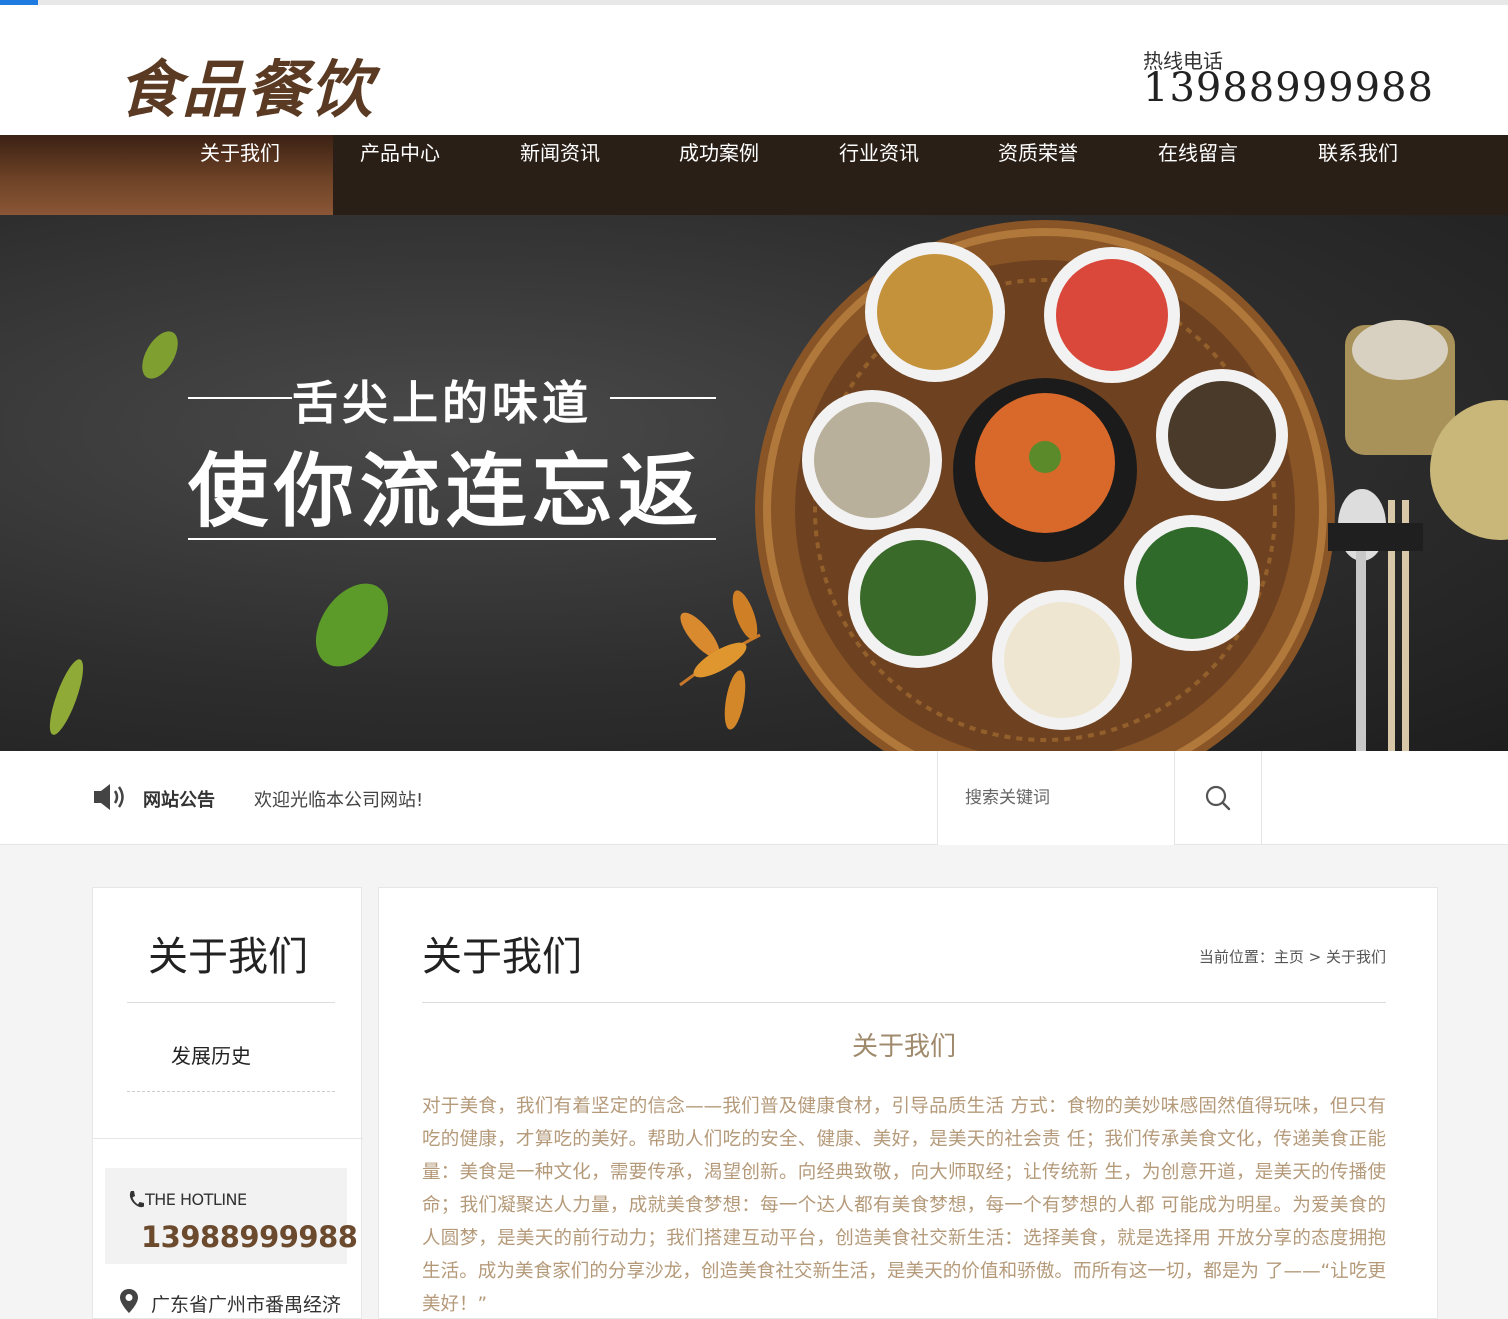  What do you see at coordinates (879, 151) in the screenshot?
I see `nav-item-industry: 行业资讯` at bounding box center [879, 151].